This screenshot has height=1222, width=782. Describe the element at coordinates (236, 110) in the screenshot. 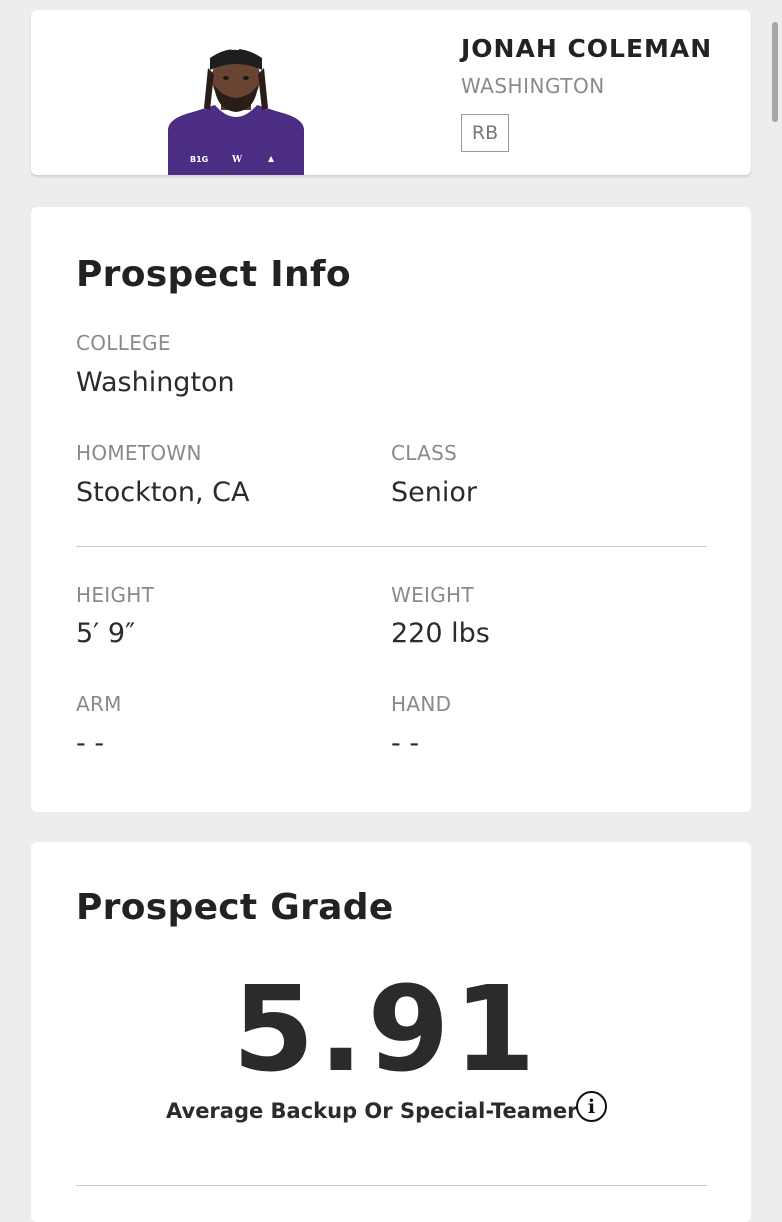

I see `player-photo: B1G W` at that location.